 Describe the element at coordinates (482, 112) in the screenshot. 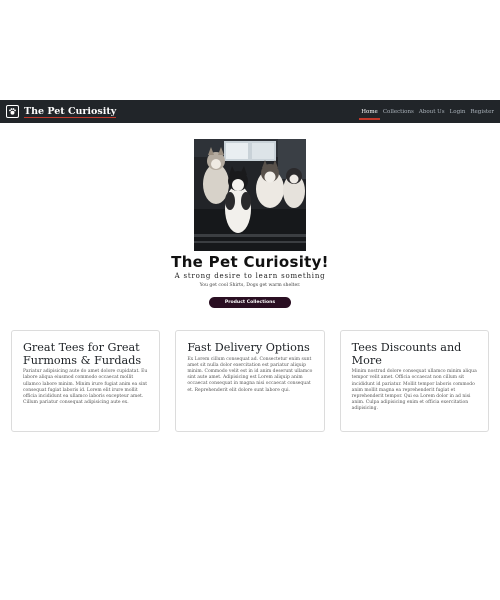

I see `nav-link-register: Register` at that location.